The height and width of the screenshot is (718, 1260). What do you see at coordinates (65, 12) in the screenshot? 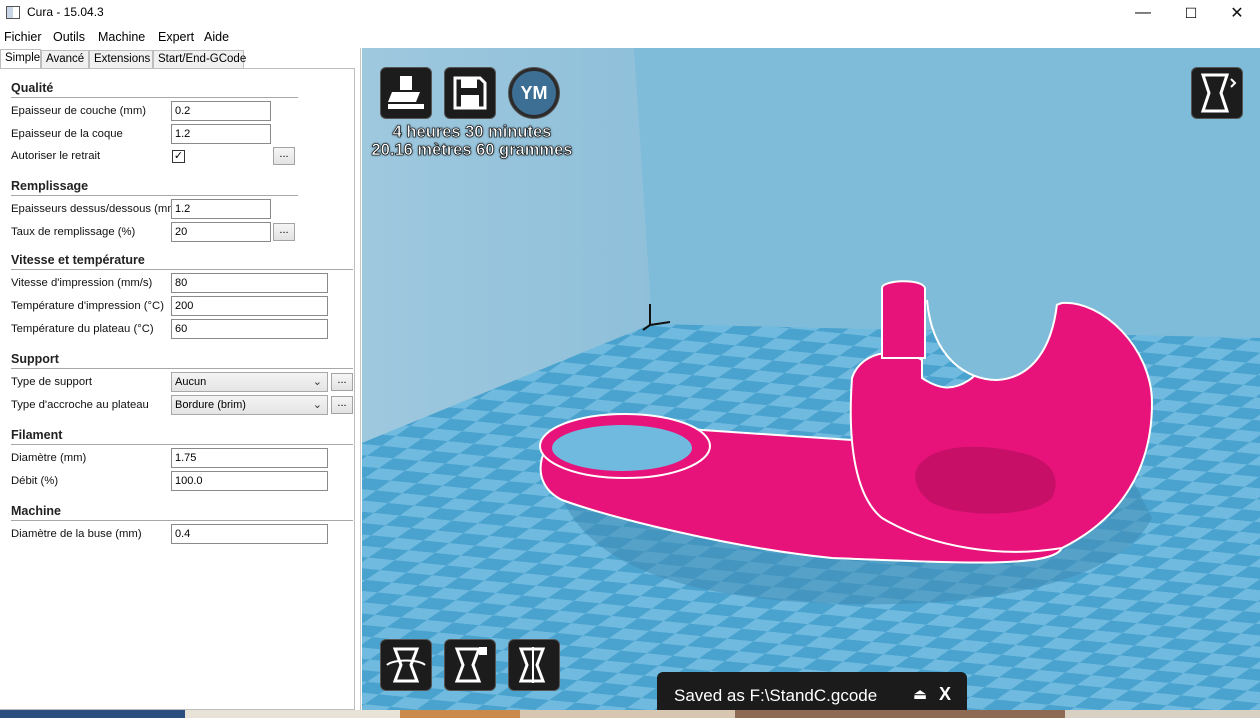
I see `window-title: Cura - 15.04.3` at bounding box center [65, 12].